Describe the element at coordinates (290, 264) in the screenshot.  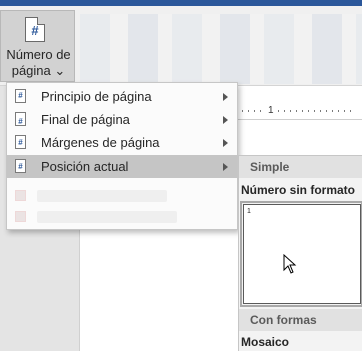
I see `mouse-pointer-icon` at that location.